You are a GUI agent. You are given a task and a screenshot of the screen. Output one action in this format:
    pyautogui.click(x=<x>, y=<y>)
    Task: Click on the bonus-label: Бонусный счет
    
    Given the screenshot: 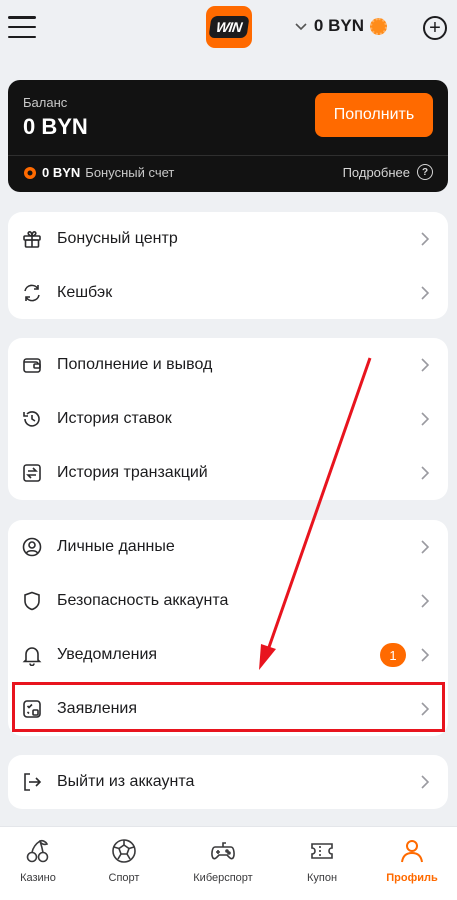 What is the action you would take?
    pyautogui.click(x=130, y=172)
    